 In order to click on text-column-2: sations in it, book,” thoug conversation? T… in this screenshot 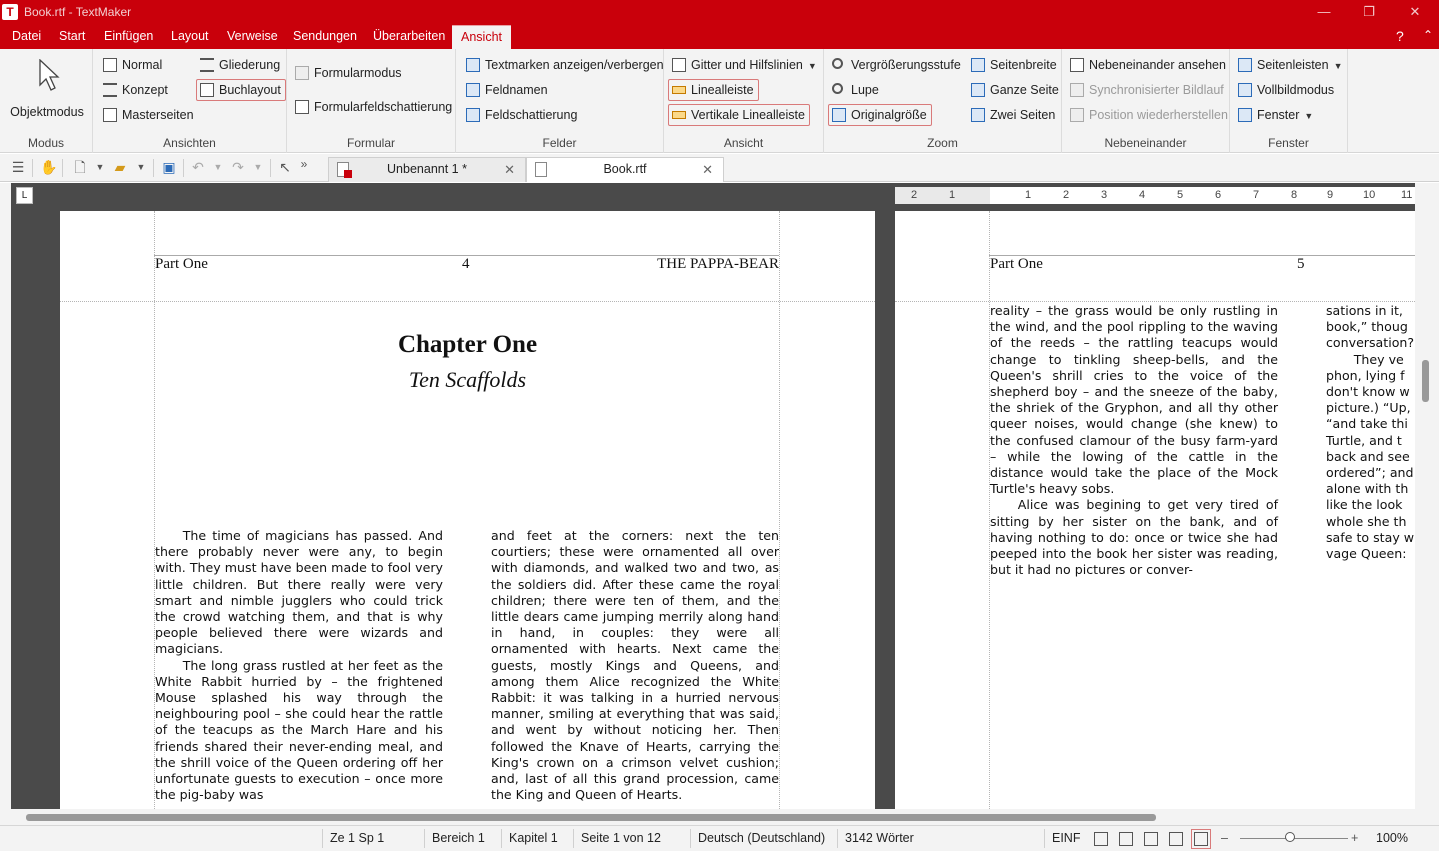, I will do `click(1370, 432)`.